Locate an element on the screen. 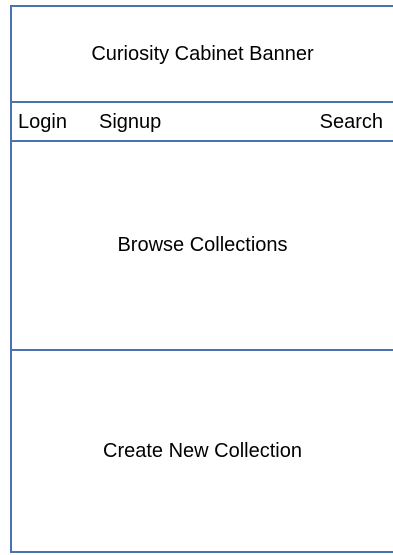  banner-title: Curiosity Cabinet Banner is located at coordinates (202, 53).